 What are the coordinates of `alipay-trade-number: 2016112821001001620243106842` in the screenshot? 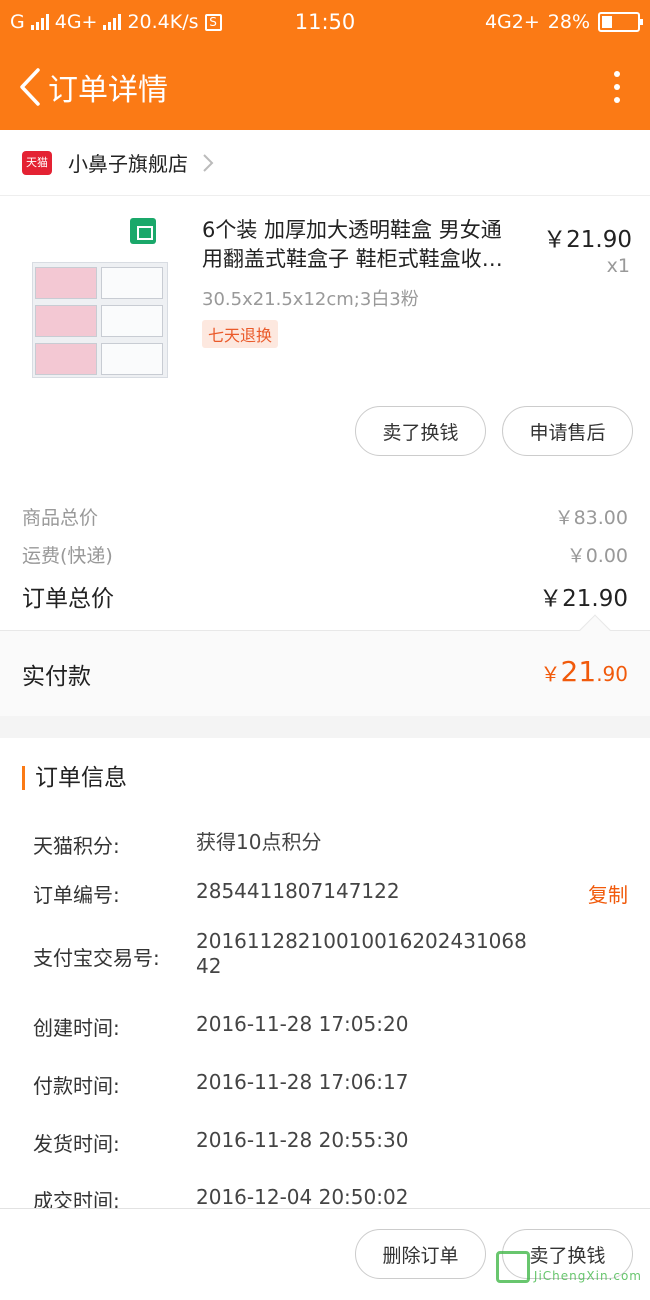 It's located at (361, 953).